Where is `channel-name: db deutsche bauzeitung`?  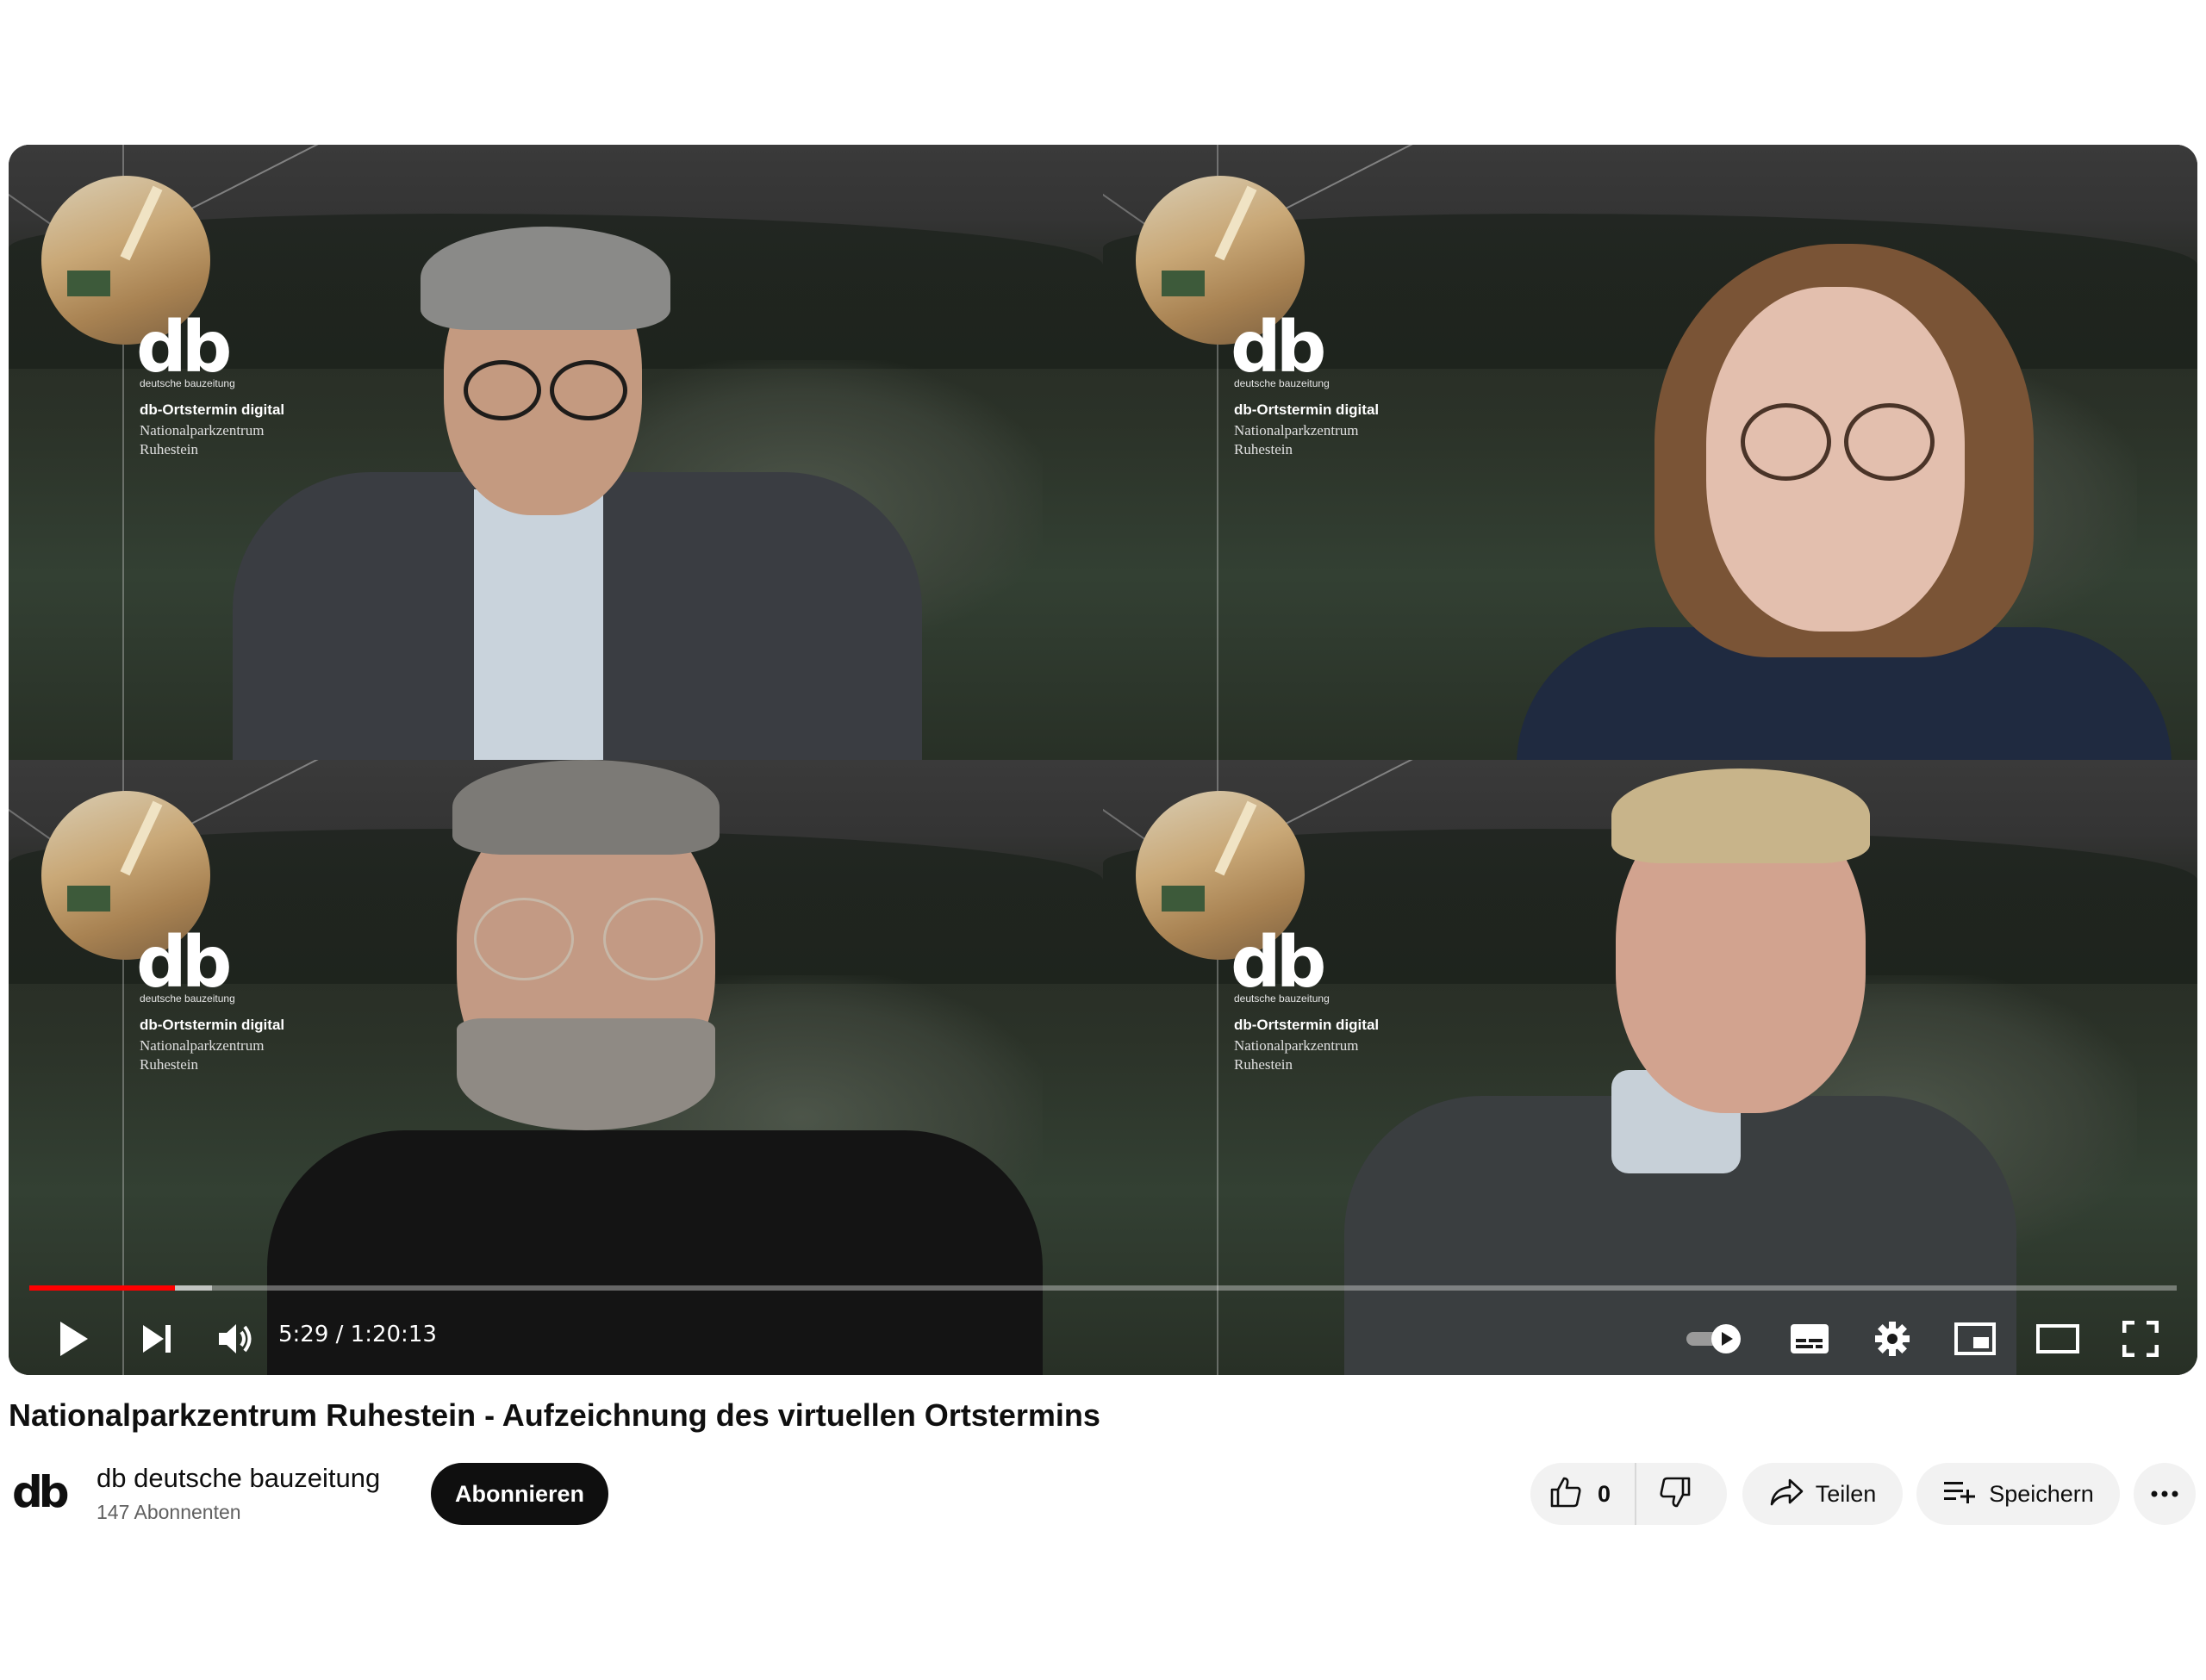
channel-name: db deutsche bauzeitung is located at coordinates (238, 1479).